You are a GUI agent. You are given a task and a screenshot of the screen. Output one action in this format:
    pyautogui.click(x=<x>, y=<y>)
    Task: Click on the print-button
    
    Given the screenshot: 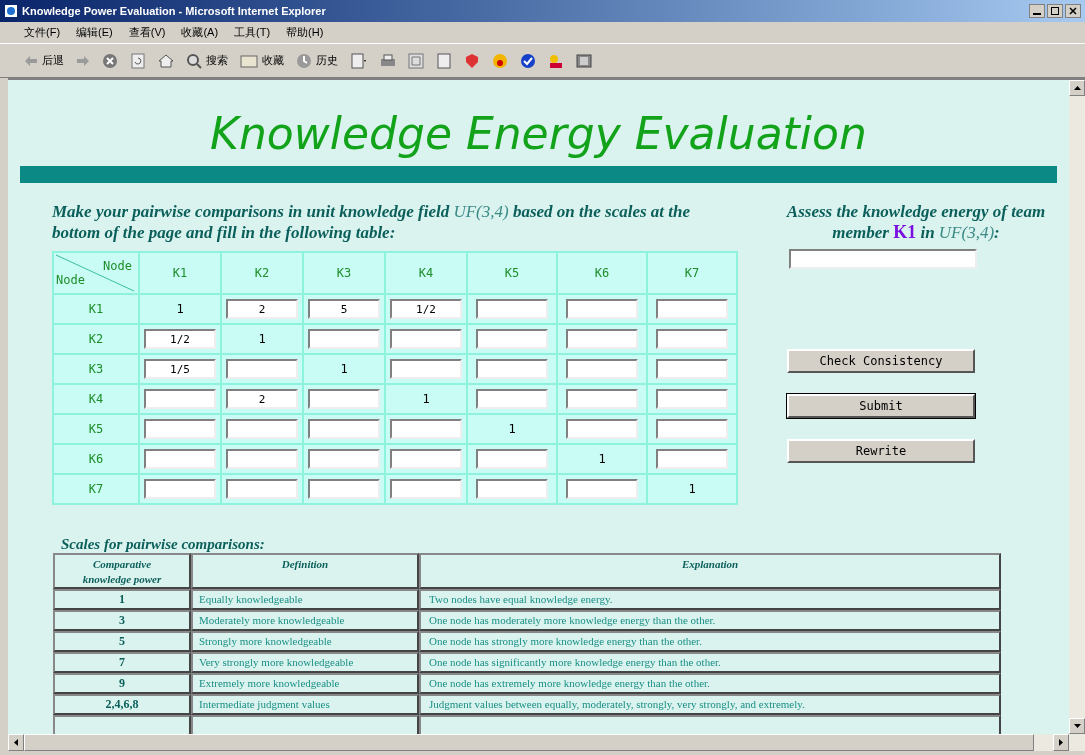 What is the action you would take?
    pyautogui.click(x=388, y=60)
    